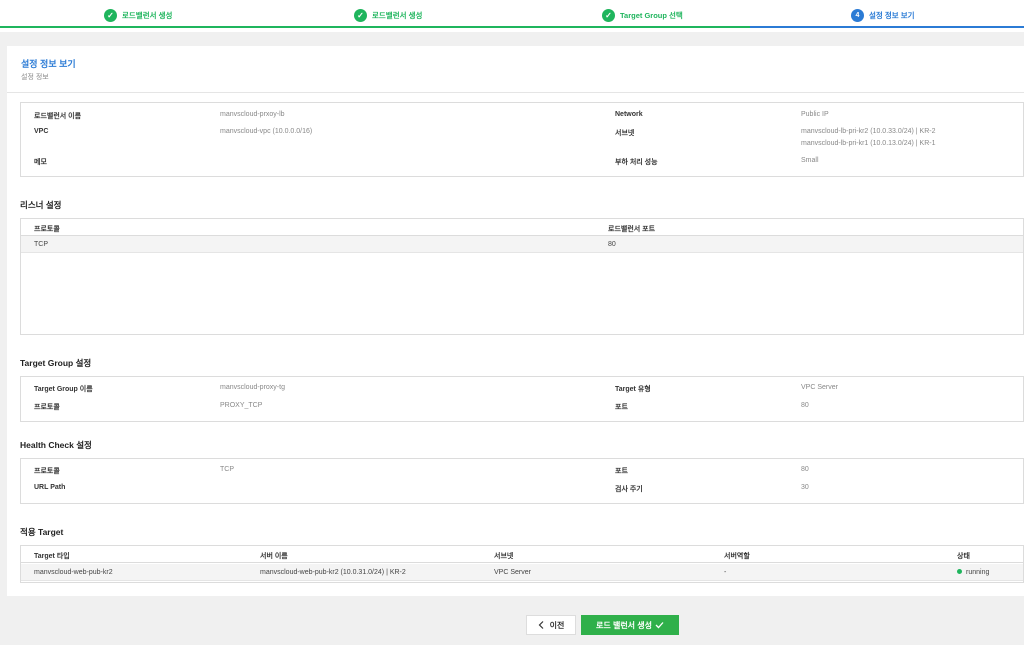 Image resolution: width=1024 pixels, height=645 pixels. What do you see at coordinates (737, 556) in the screenshot?
I see `column-header: 서버역할` at bounding box center [737, 556].